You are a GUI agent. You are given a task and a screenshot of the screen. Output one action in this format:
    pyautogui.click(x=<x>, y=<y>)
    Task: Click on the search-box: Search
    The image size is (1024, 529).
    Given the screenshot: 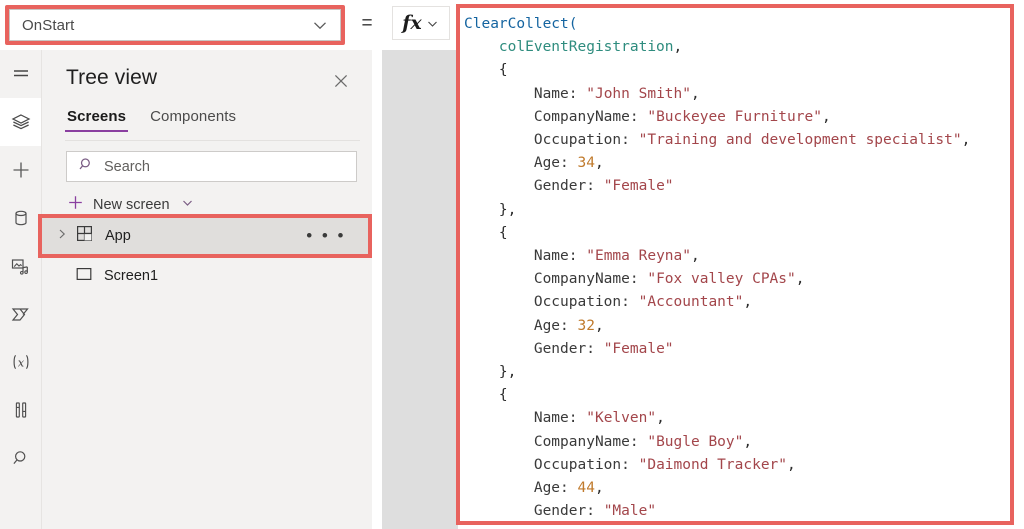 What is the action you would take?
    pyautogui.click(x=211, y=166)
    